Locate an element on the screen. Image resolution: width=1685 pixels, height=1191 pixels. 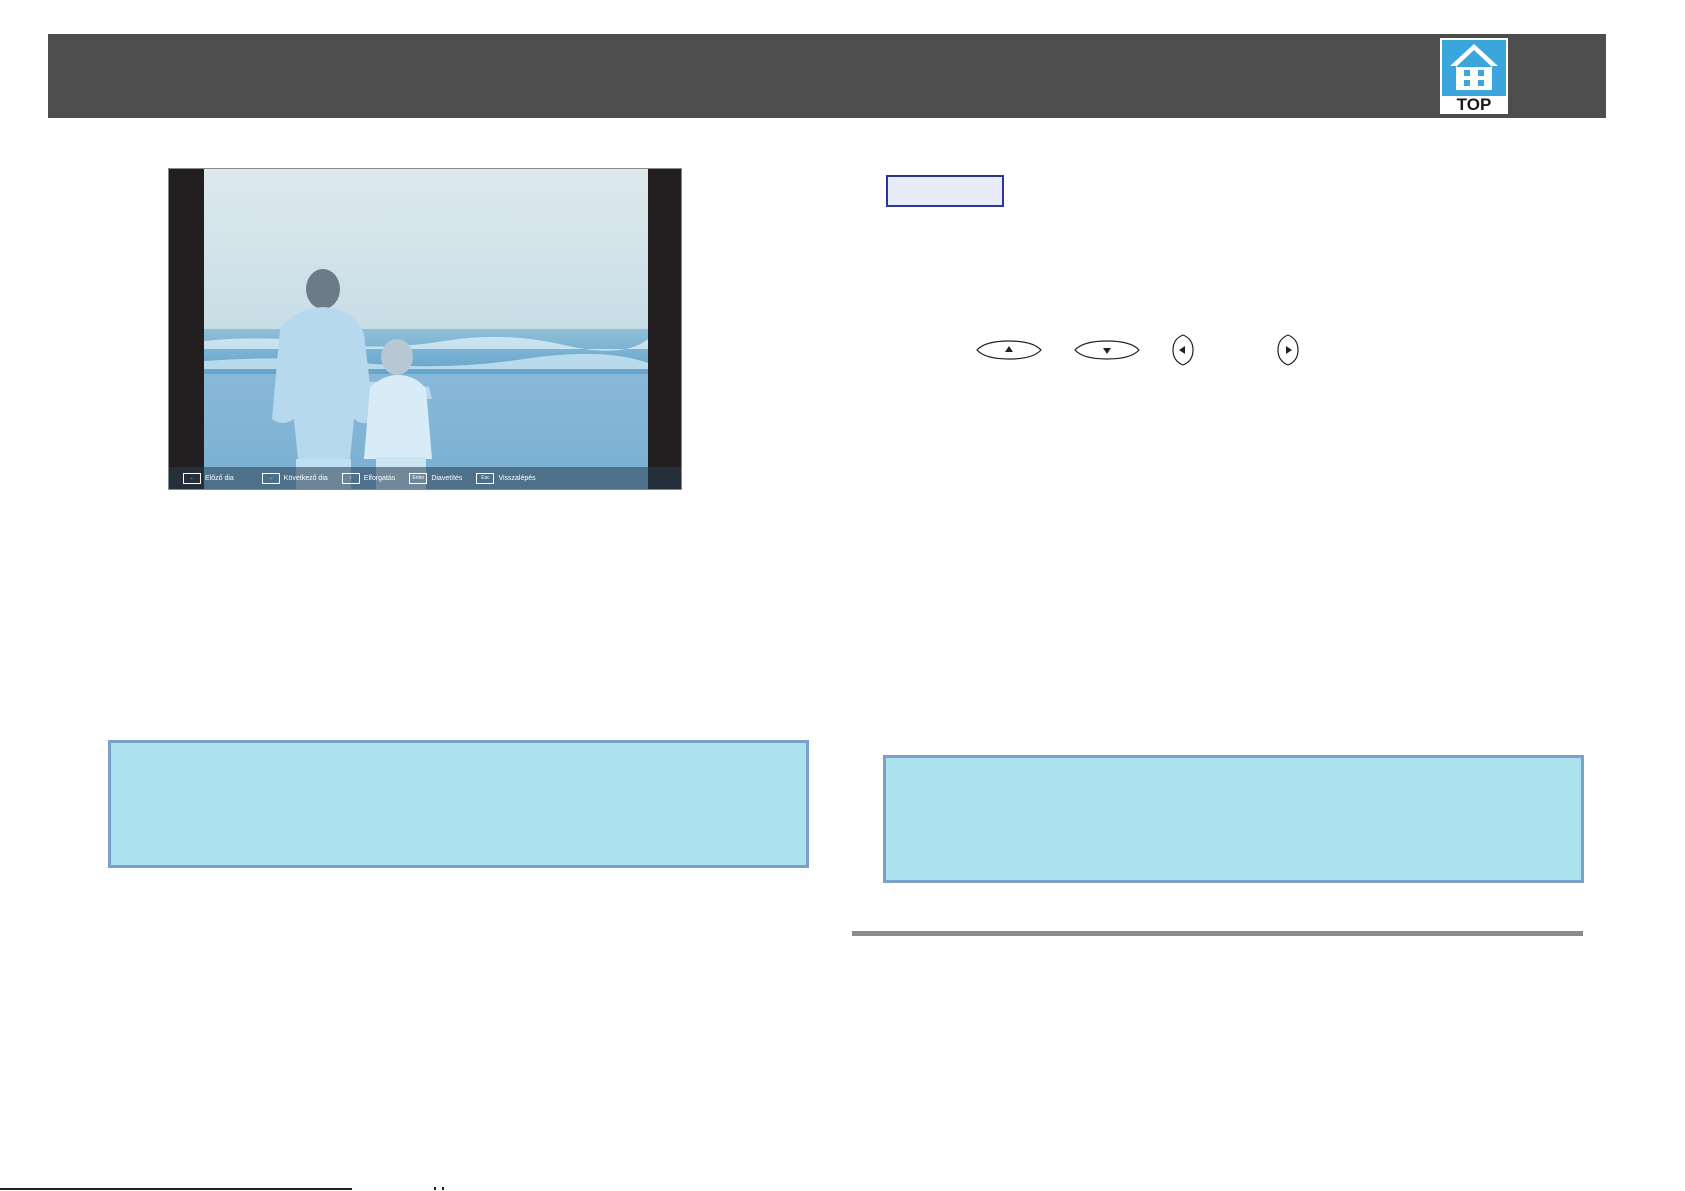
top-logo: TOP is located at coordinates (1474, 76).